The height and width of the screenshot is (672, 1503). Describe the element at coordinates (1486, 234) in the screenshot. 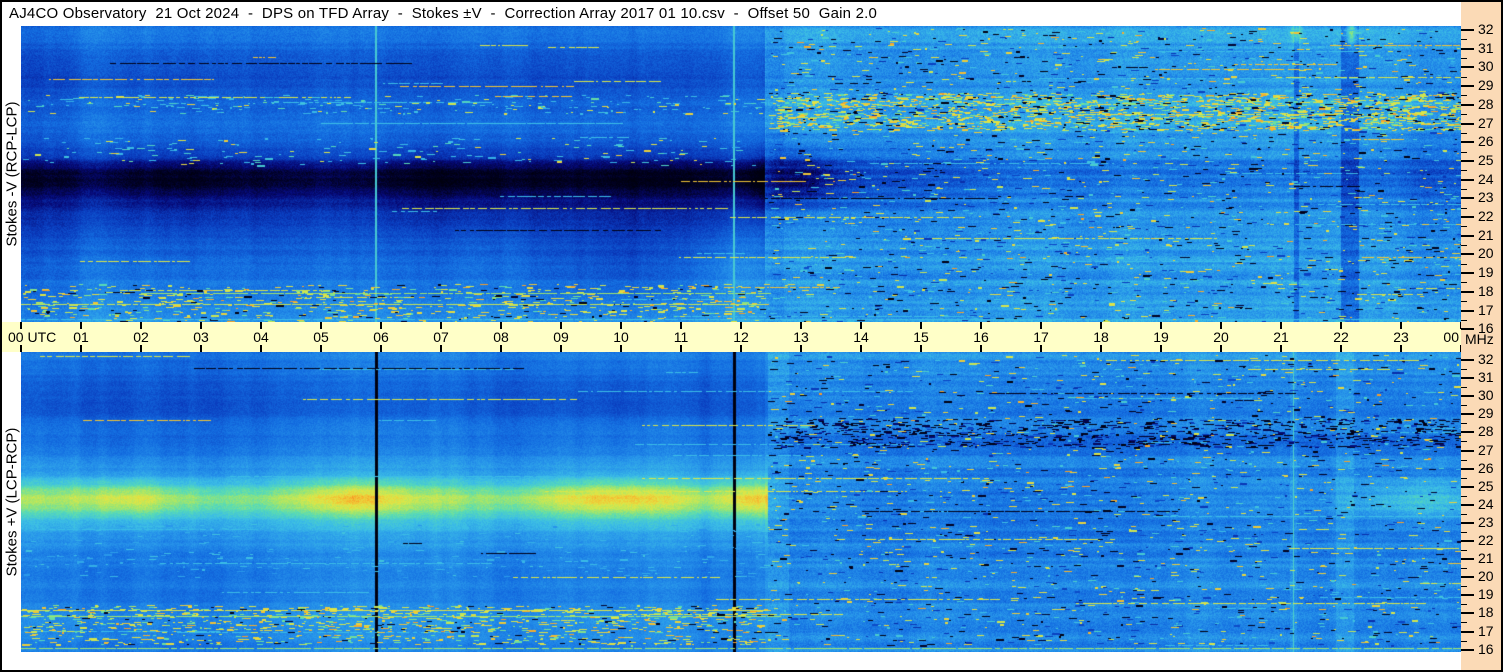

I see `freq-tick-label: 21` at that location.